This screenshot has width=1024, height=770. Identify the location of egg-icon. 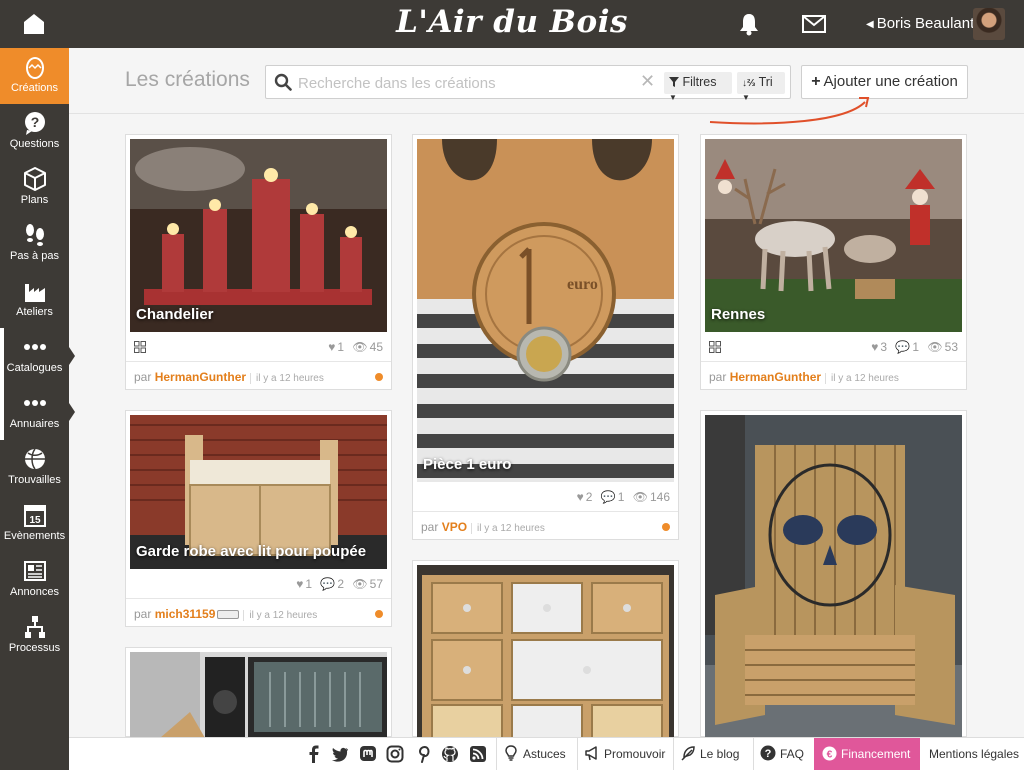
(34, 68).